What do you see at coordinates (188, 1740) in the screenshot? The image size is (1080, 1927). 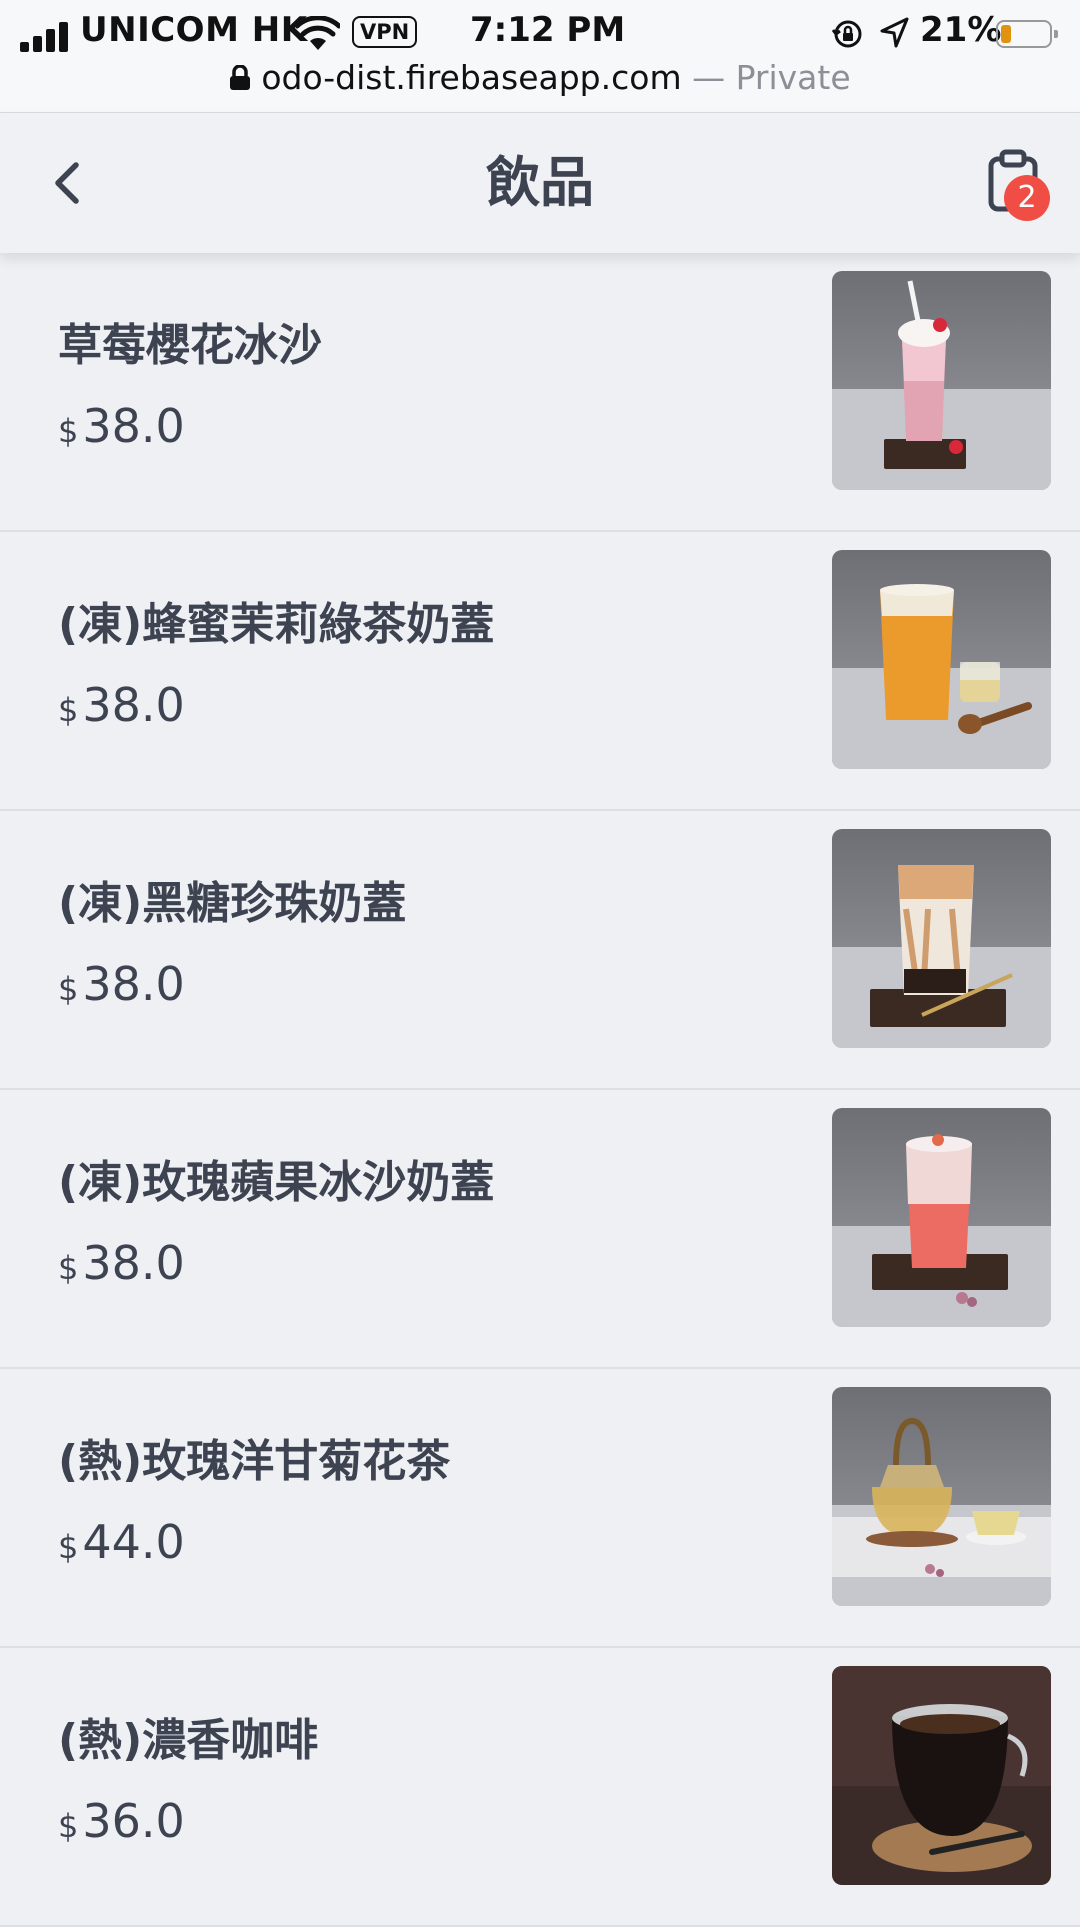 I see `product-name: (熱)濃香咖啡` at bounding box center [188, 1740].